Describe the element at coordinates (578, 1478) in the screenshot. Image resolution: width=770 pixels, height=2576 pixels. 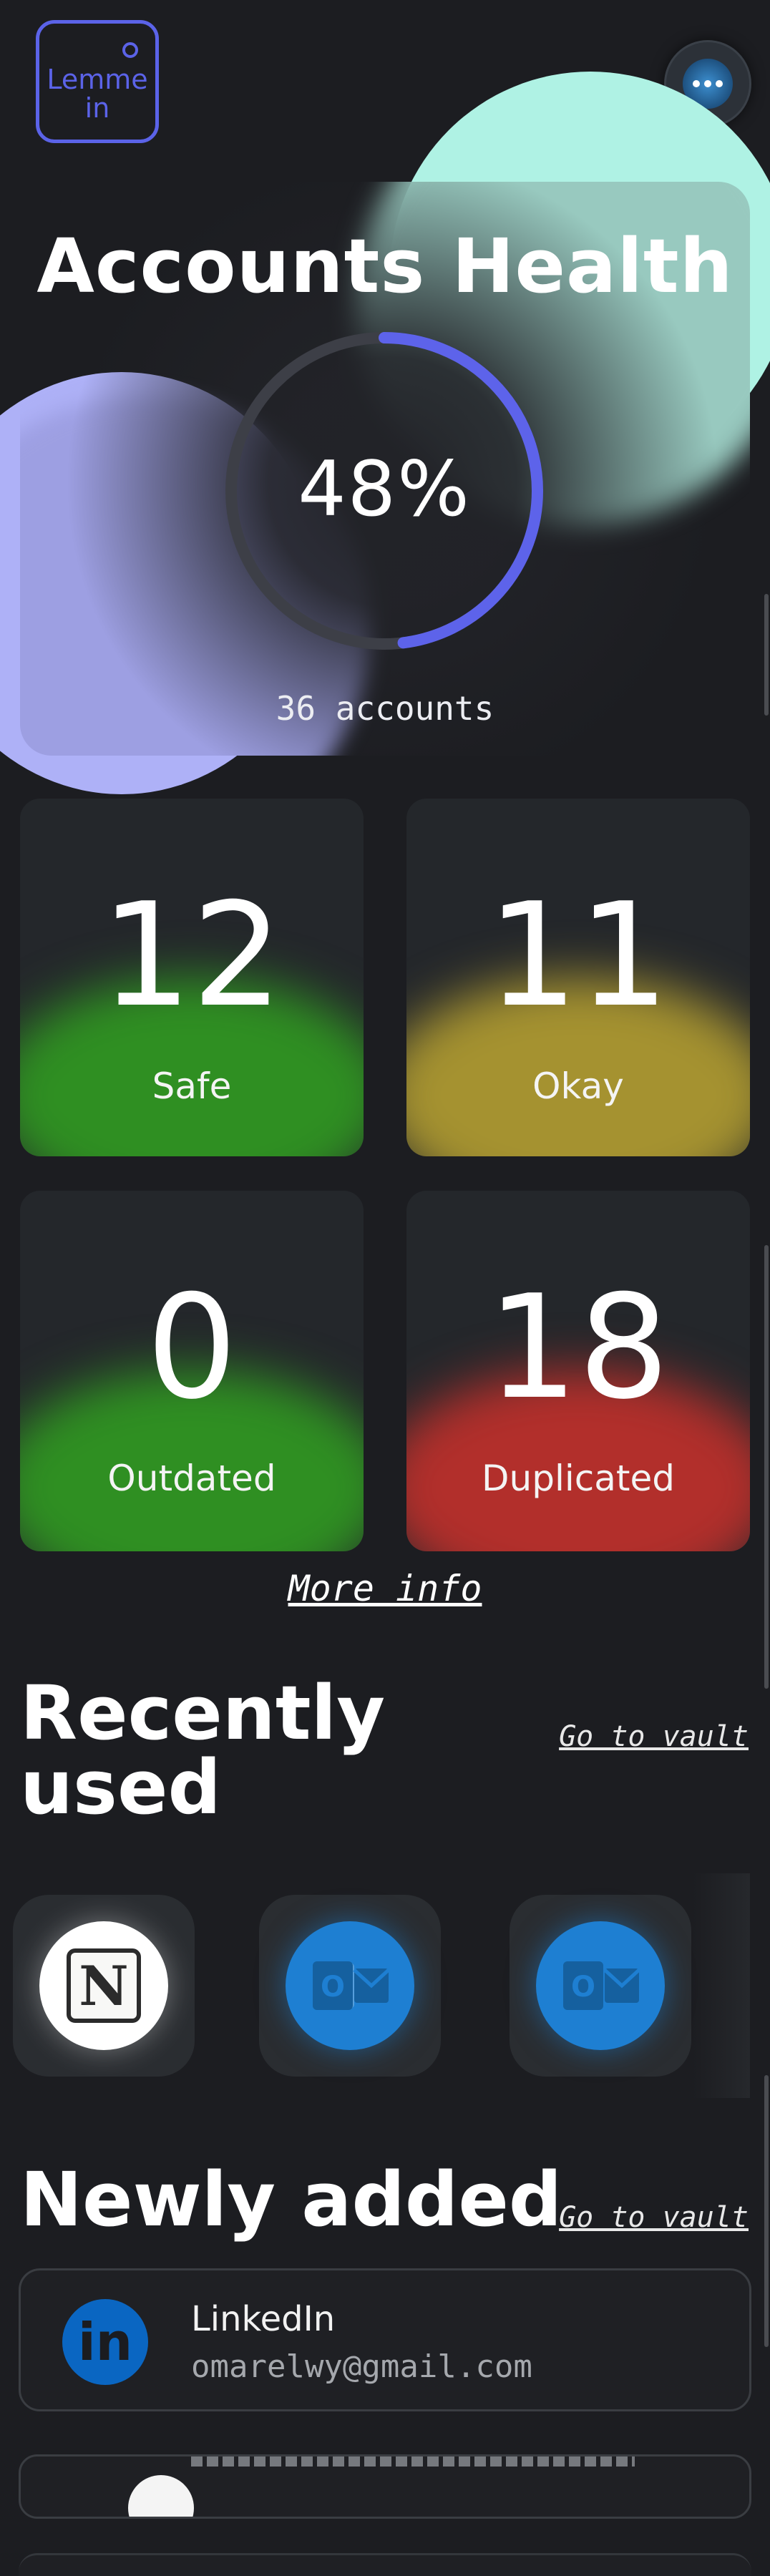
I see `stat-label: Duplicated` at that location.